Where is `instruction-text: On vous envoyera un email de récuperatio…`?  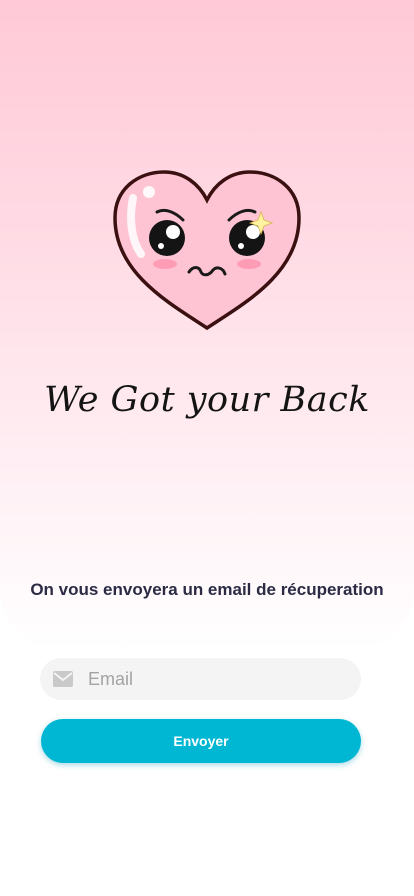 instruction-text: On vous envoyera un email de récuperatio… is located at coordinates (207, 589).